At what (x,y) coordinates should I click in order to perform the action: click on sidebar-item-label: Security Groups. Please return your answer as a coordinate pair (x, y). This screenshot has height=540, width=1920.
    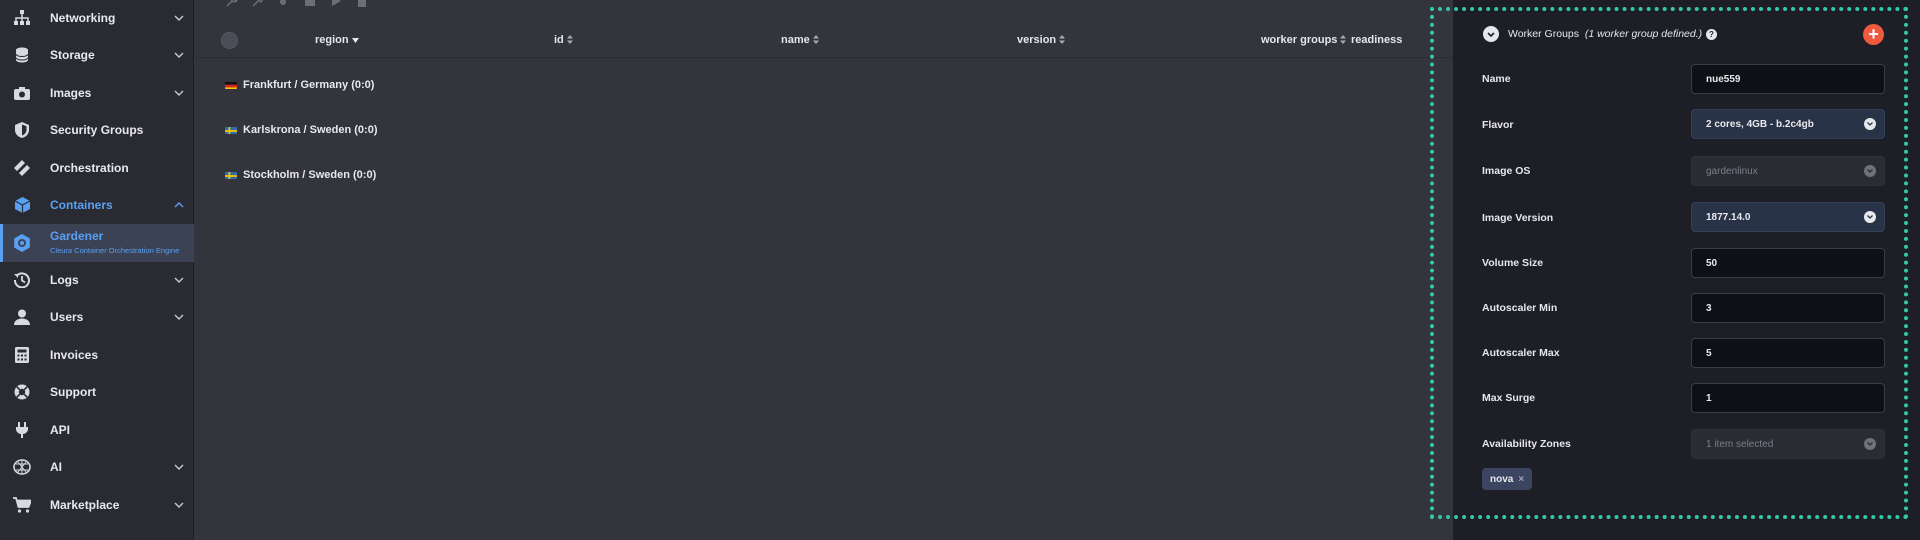
    Looking at the image, I should click on (97, 130).